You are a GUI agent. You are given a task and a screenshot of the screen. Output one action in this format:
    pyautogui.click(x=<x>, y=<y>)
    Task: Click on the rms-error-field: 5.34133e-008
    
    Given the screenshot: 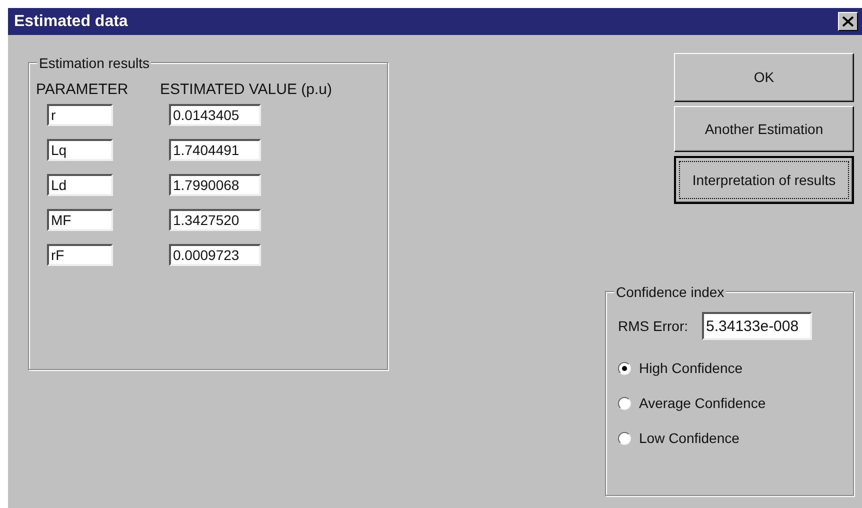 What is the action you would take?
    pyautogui.click(x=757, y=326)
    